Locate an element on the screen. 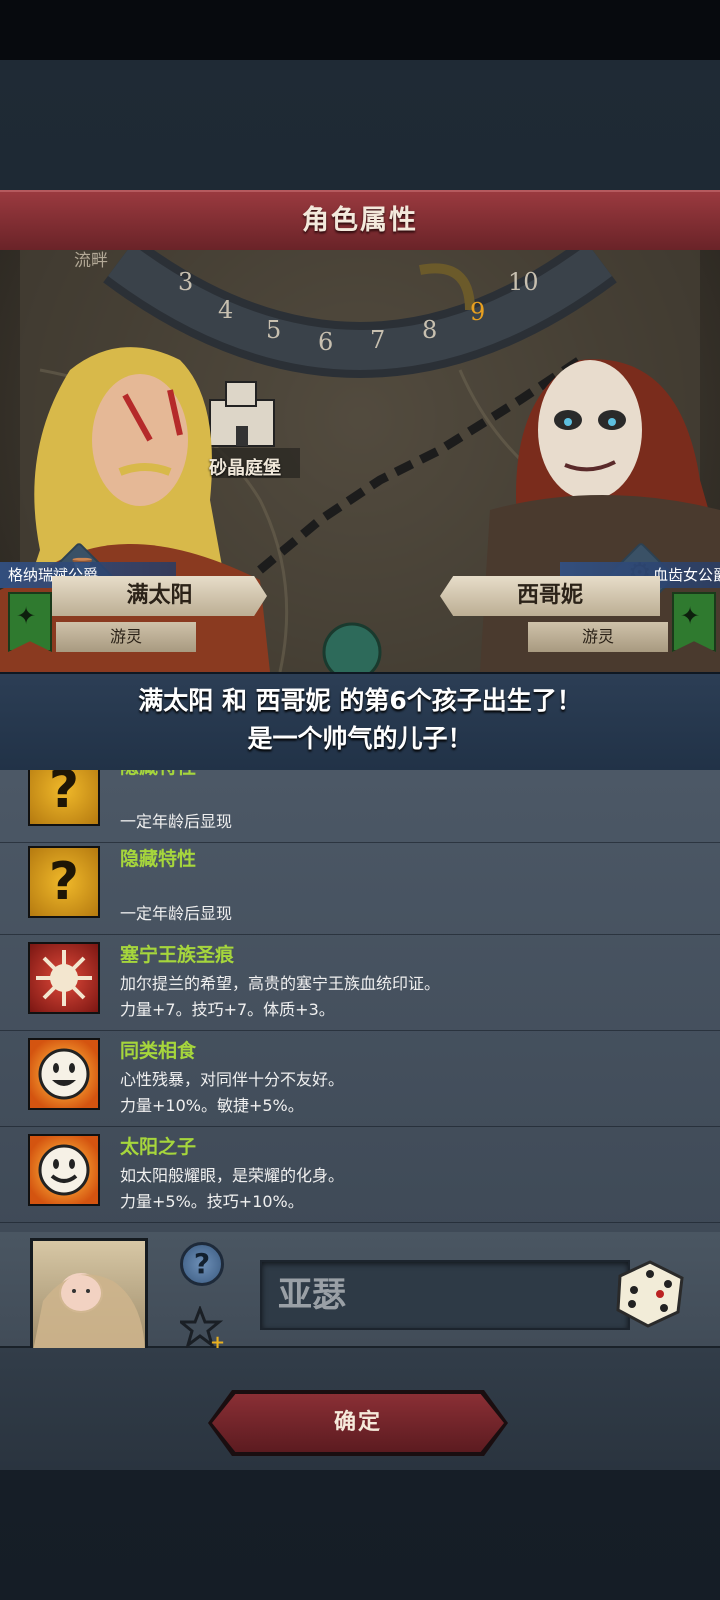  star-add-icon: + is located at coordinates (200, 1328).